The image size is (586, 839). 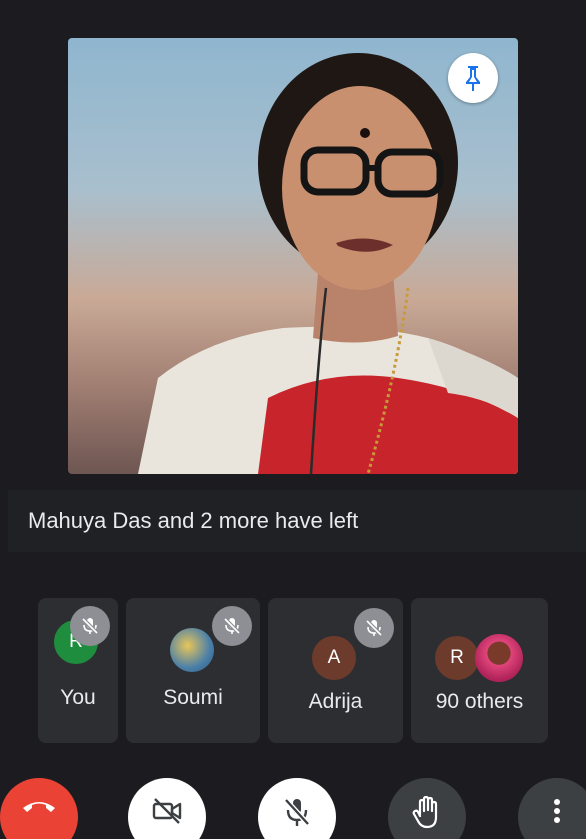 What do you see at coordinates (457, 658) in the screenshot?
I see `avatar: R` at bounding box center [457, 658].